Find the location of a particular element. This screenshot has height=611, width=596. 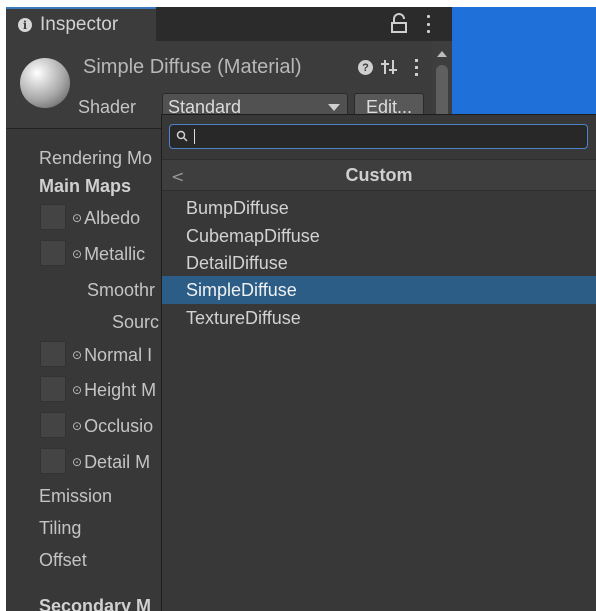

text-caret is located at coordinates (194, 136).